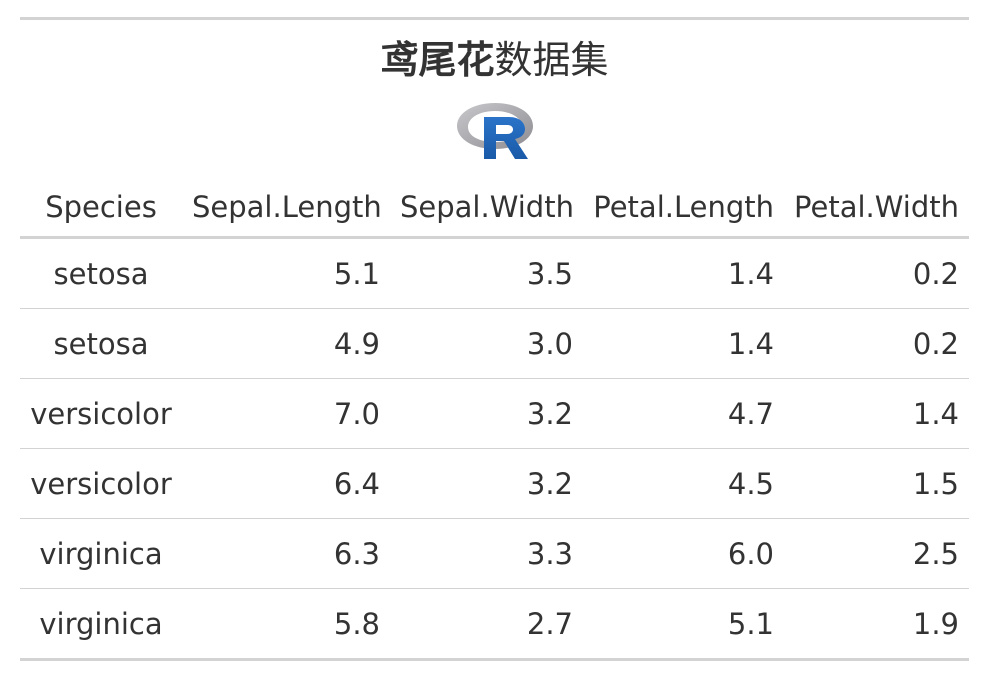 The width and height of the screenshot is (988, 682). I want to click on table-row: virginica 6.3 3.3 6.0 2.5, so click(494, 553).